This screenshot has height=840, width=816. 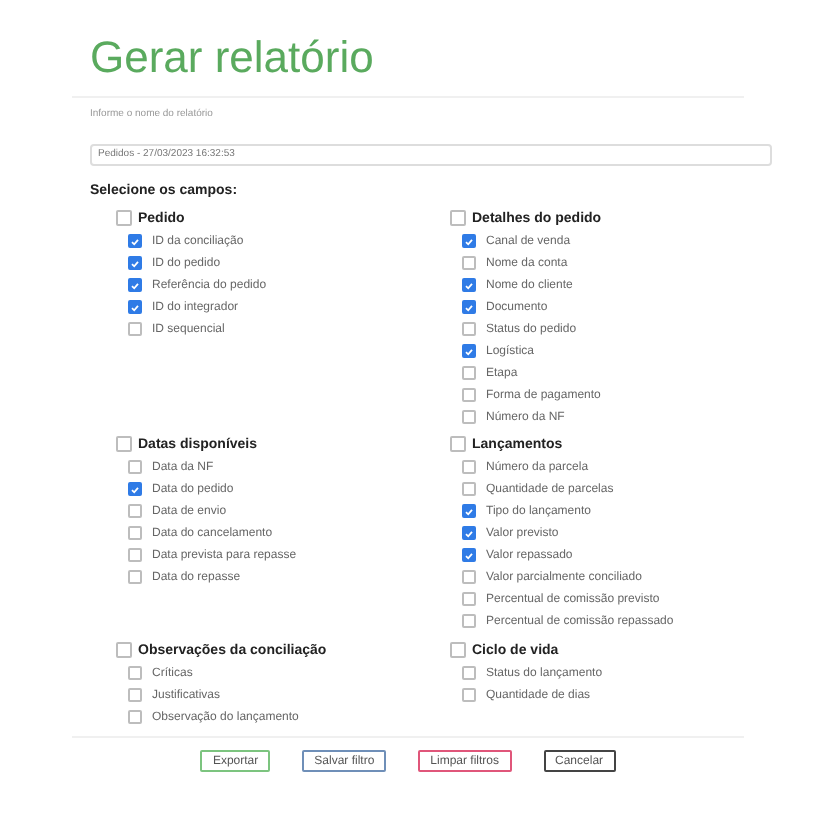 What do you see at coordinates (233, 61) in the screenshot?
I see `page-title: Gerar relatório` at bounding box center [233, 61].